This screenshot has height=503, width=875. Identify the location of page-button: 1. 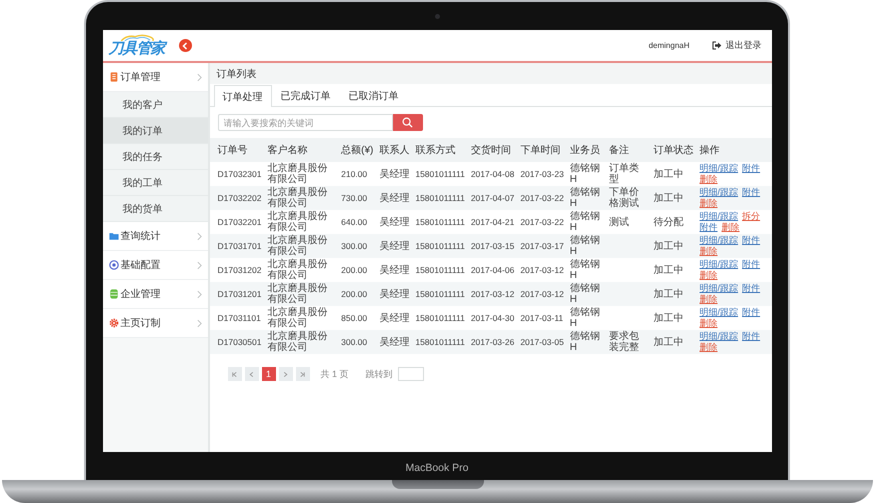
(269, 374).